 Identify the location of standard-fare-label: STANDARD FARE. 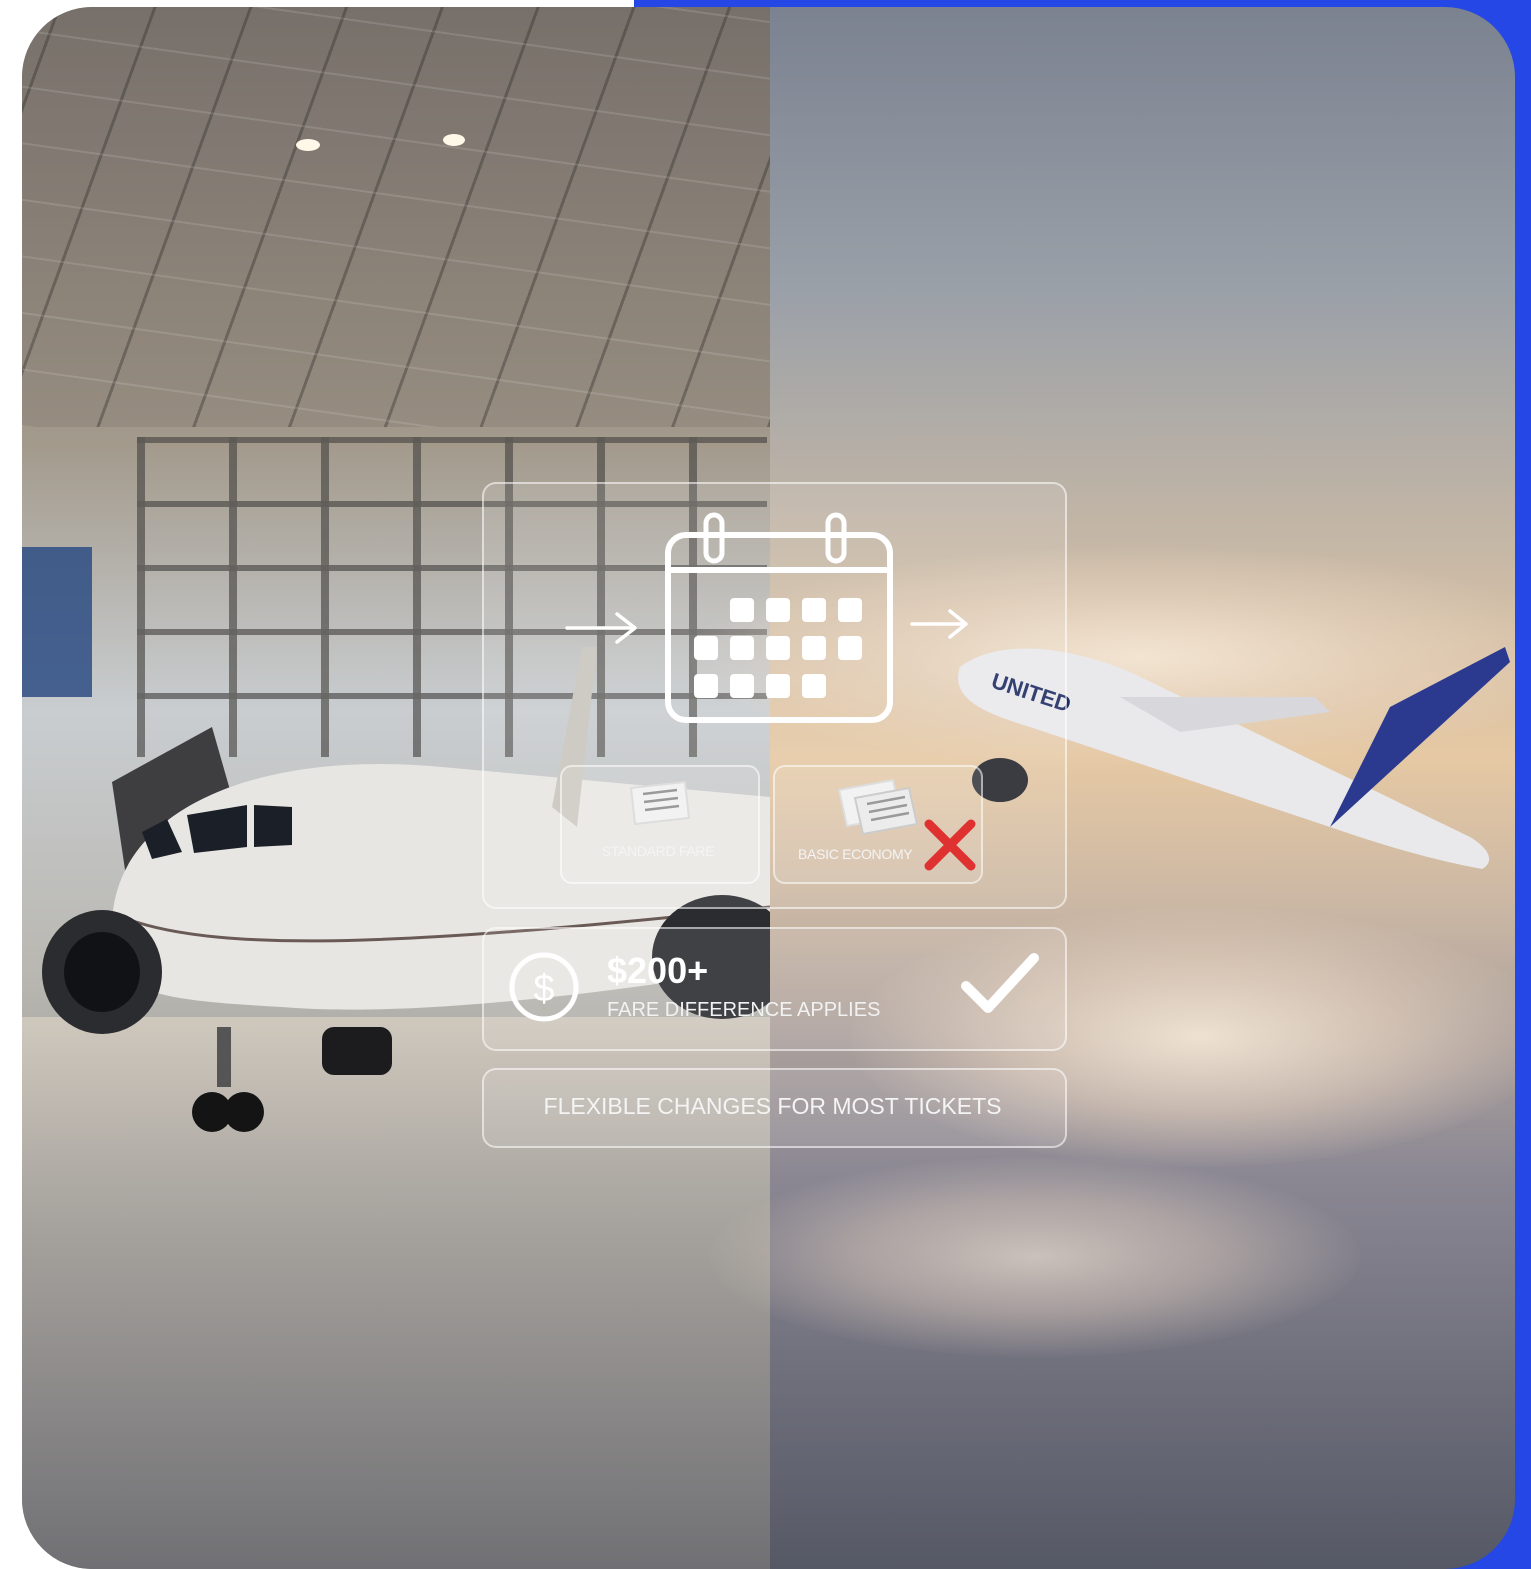
(658, 851).